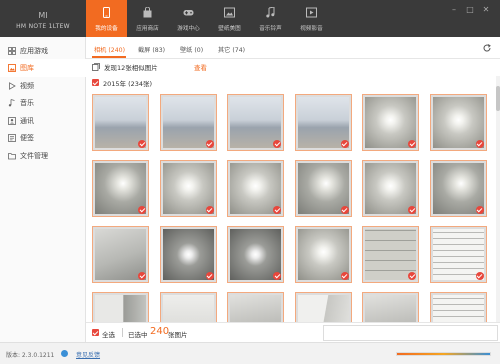 Image resolution: width=500 pixels, height=364 pixels. I want to click on sidebar-item-video: 视频, so click(43, 86).